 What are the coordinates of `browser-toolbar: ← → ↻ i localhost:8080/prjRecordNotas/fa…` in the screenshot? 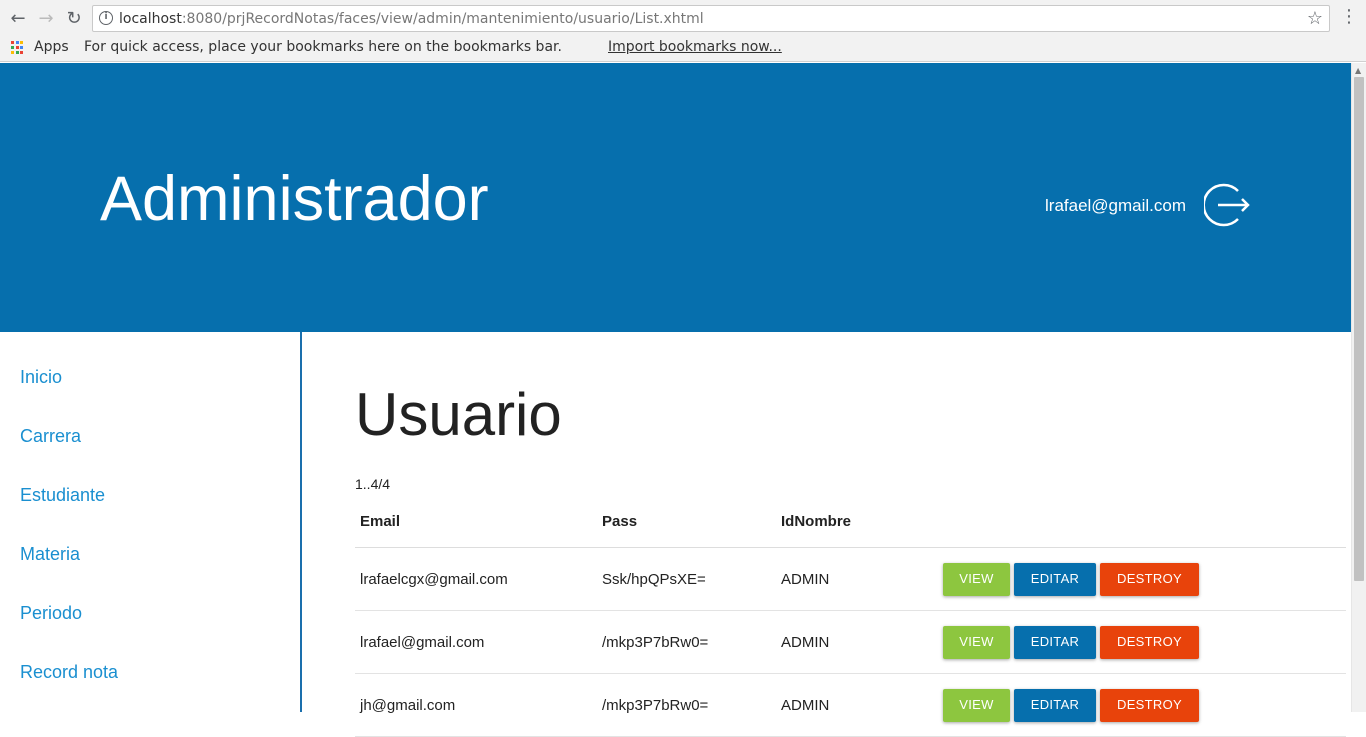 It's located at (683, 18).